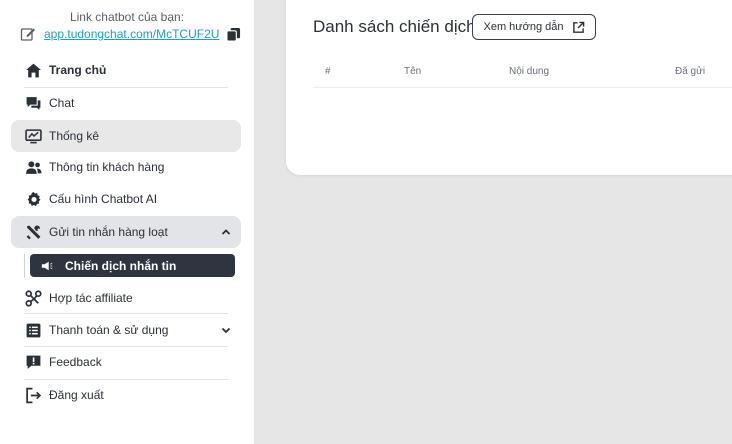 The width and height of the screenshot is (732, 444). I want to click on chatbot-link-url: app.tudongchat.com/McTCUF2U, so click(131, 34).